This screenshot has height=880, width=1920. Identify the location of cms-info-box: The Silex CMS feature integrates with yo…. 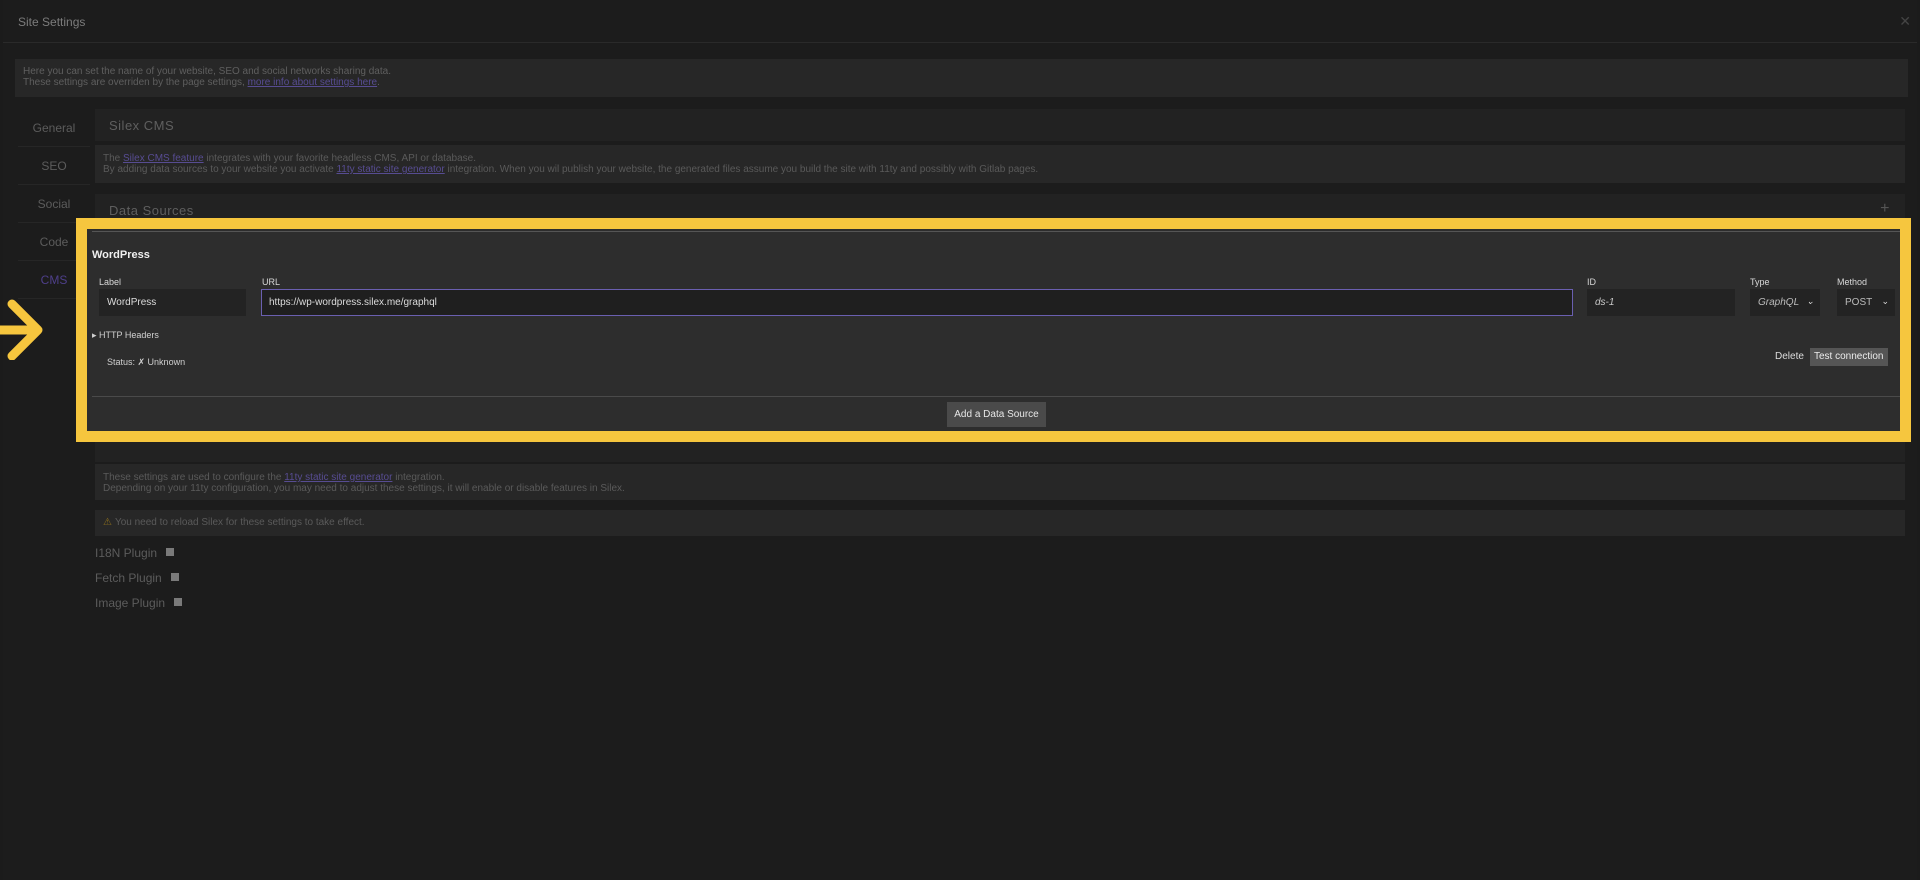
(1000, 164).